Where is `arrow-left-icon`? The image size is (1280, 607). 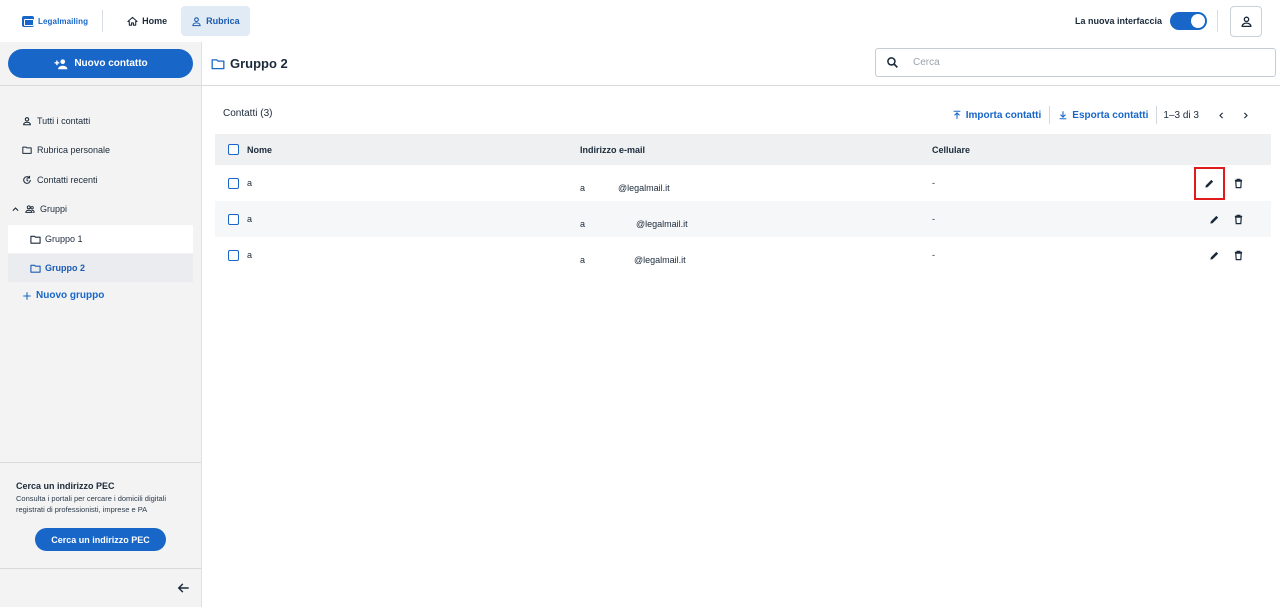
arrow-left-icon is located at coordinates (184, 588).